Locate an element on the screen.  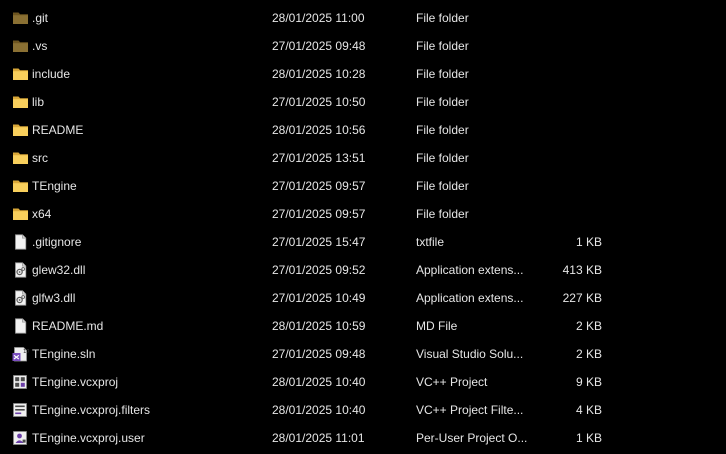
file-name: .vs is located at coordinates (40, 46).